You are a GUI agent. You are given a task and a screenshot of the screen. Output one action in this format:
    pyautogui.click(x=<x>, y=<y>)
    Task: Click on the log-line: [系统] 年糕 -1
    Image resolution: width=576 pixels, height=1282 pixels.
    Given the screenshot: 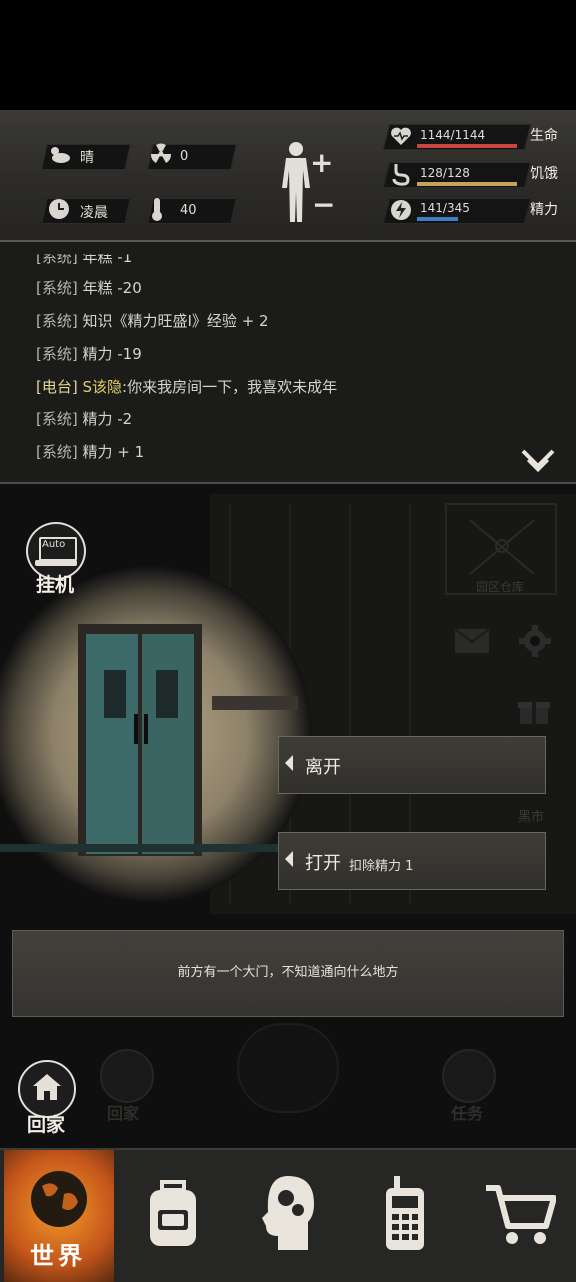 What is the action you would take?
    pyautogui.click(x=84, y=257)
    